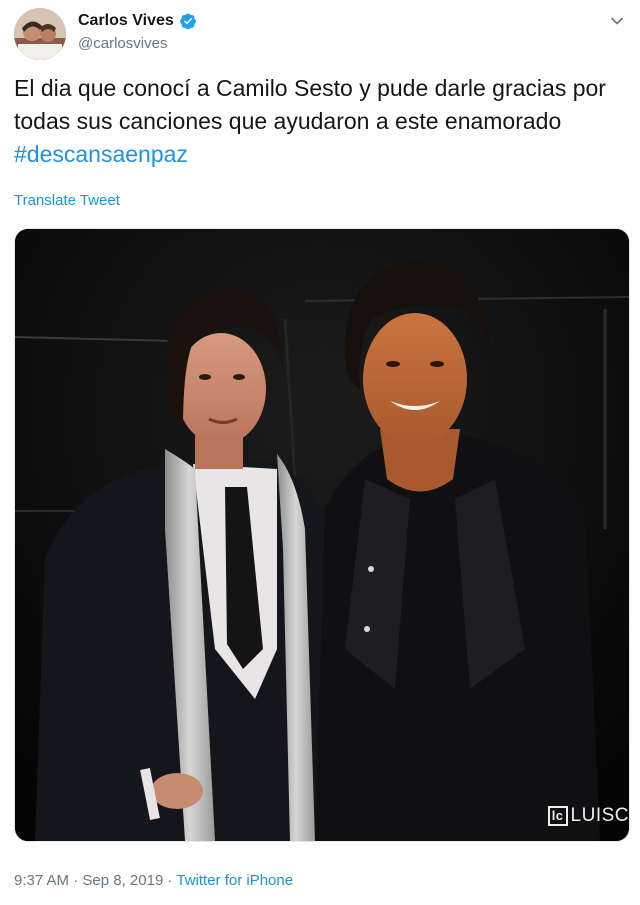 This screenshot has height=905, width=640. What do you see at coordinates (188, 21) in the screenshot?
I see `verified-badge-icon` at bounding box center [188, 21].